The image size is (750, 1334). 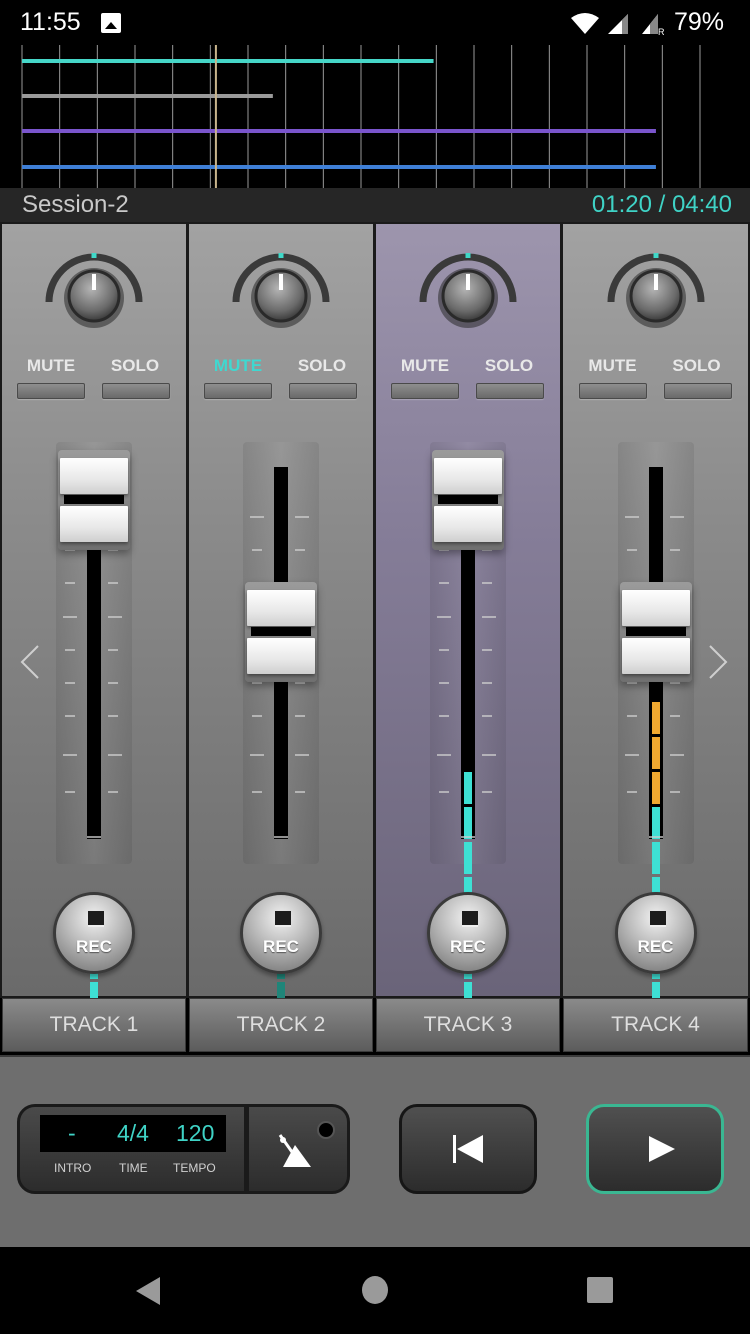 I want to click on knob-icon, so click(x=468, y=290).